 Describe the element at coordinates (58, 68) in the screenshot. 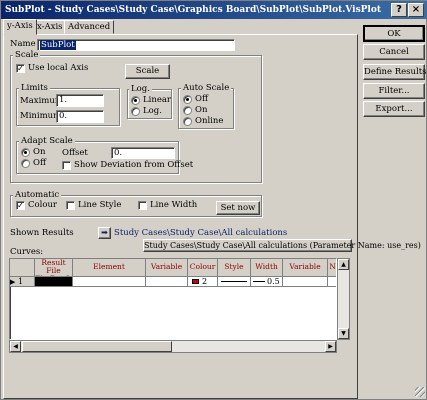

I see `use-local-axis-label: Use local Axis` at that location.